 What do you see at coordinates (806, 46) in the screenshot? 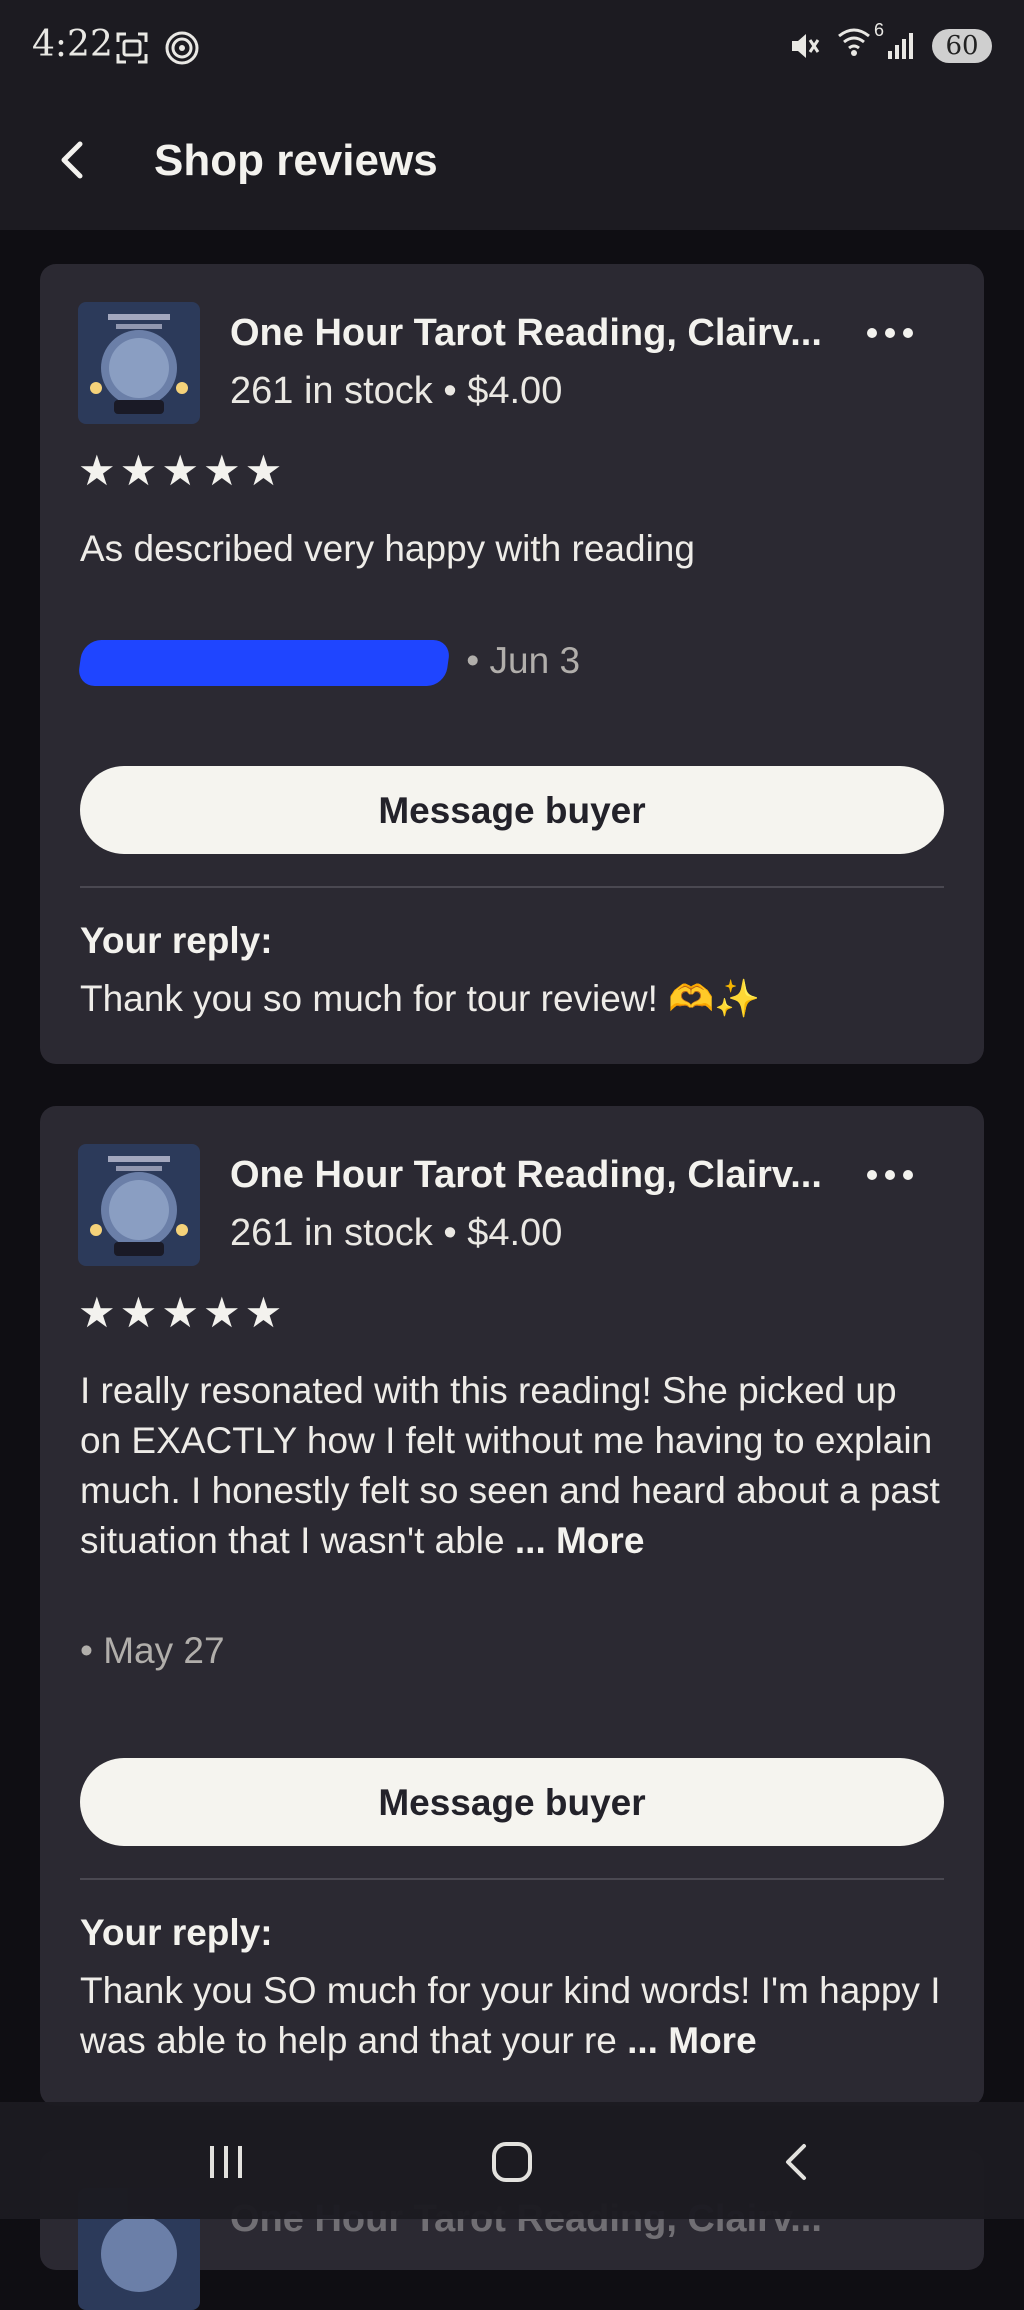
I see `mute-icon` at bounding box center [806, 46].